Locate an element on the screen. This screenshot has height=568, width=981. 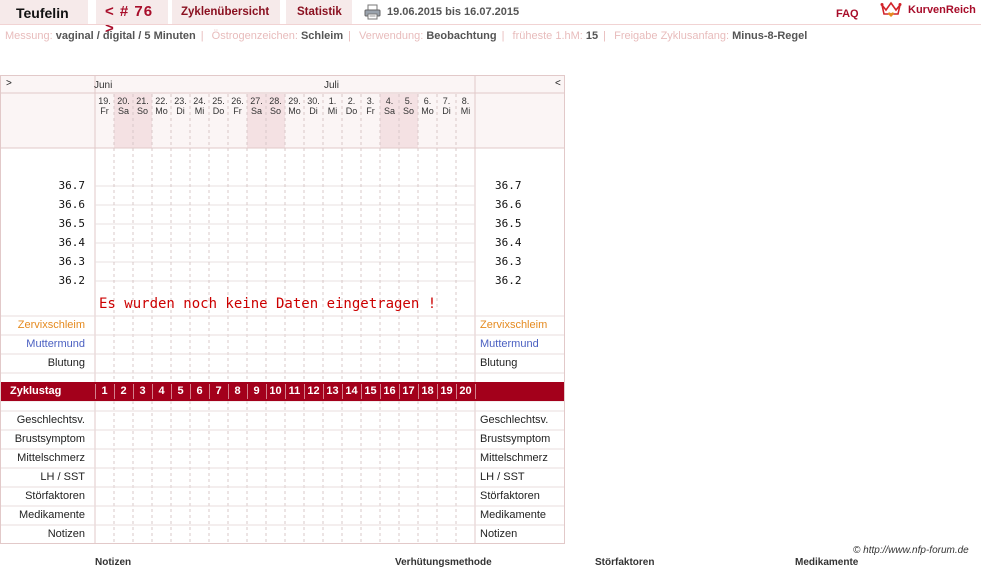
measurement-label: Messung: is located at coordinates (29, 36).